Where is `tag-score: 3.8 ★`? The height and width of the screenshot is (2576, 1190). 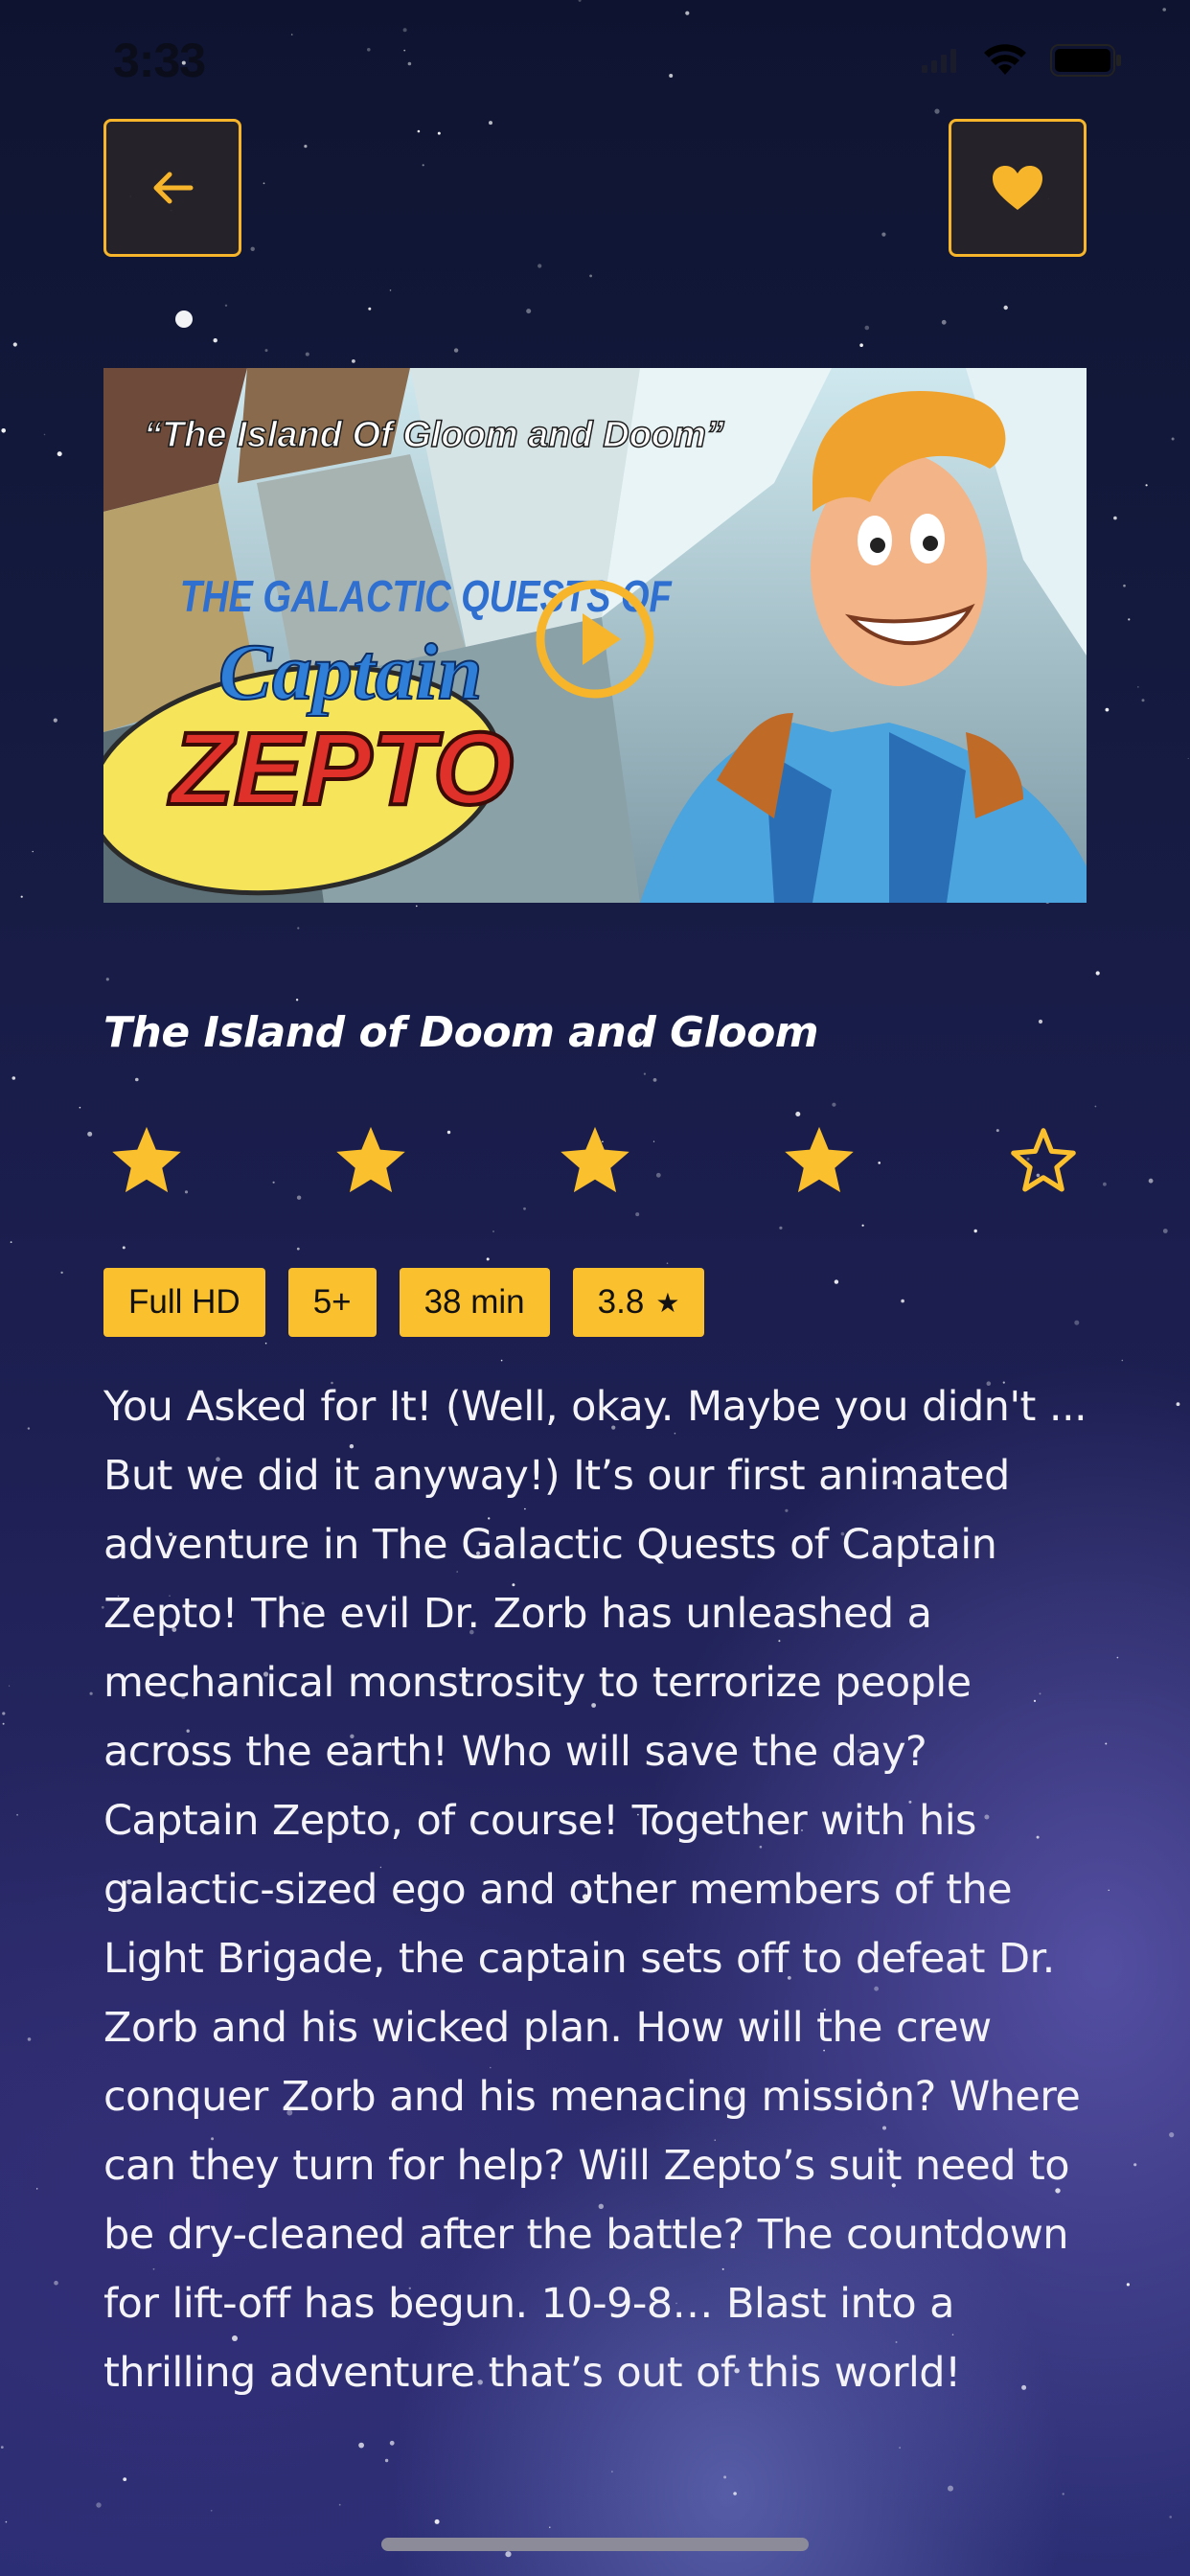 tag-score: 3.8 ★ is located at coordinates (638, 1302).